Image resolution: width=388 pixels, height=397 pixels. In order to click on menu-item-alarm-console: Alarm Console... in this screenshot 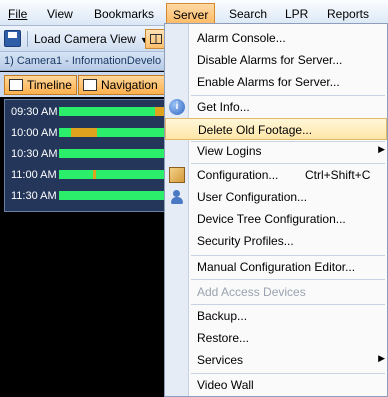, I will do `click(276, 38)`.